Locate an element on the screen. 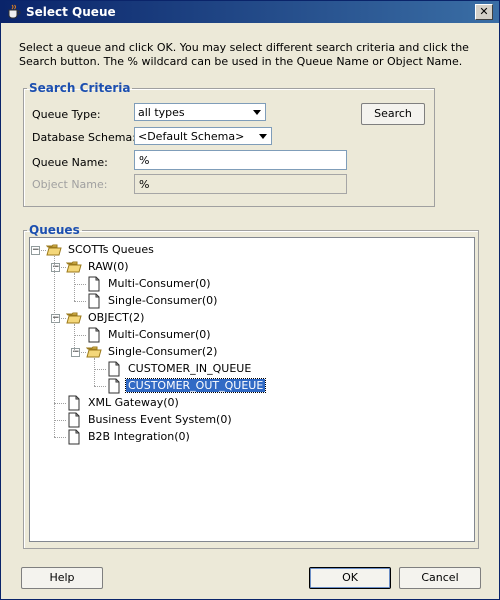  queue-type-label: Queue Type: is located at coordinates (66, 114).